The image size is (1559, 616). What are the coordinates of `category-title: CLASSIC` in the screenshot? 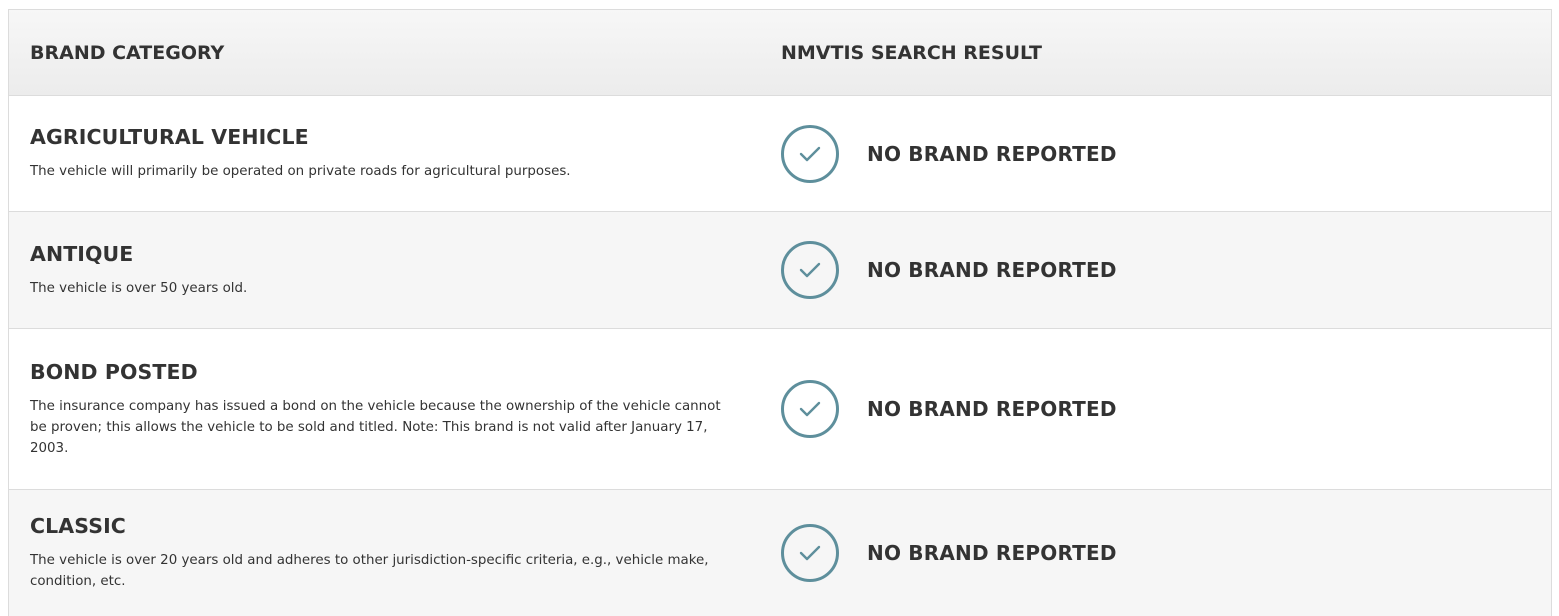 It's located at (78, 526).